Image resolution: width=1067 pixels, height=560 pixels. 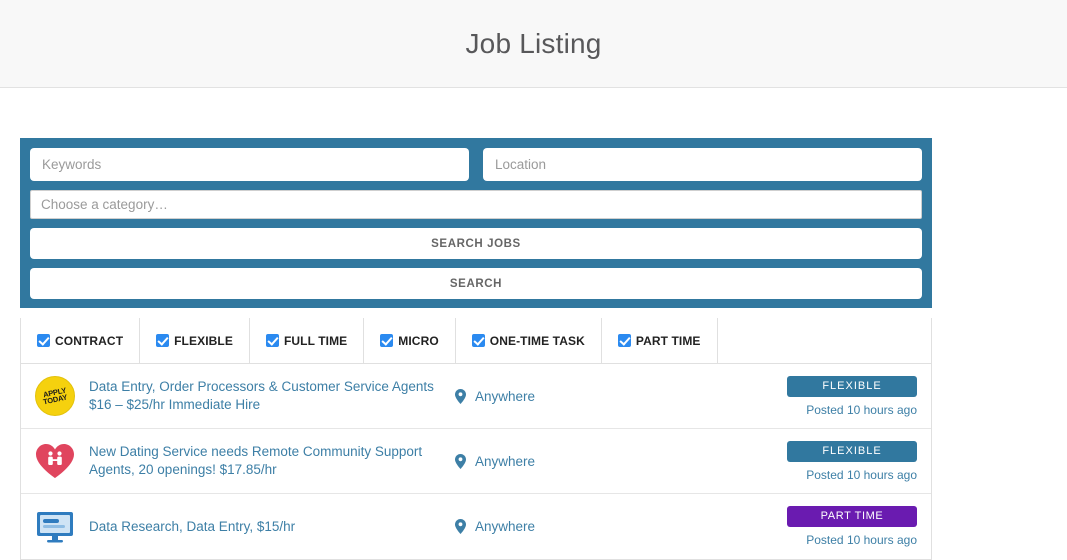 What do you see at coordinates (265, 405) in the screenshot?
I see `job-subtitle-link: $16 – $25/hr Immediate Hire` at bounding box center [265, 405].